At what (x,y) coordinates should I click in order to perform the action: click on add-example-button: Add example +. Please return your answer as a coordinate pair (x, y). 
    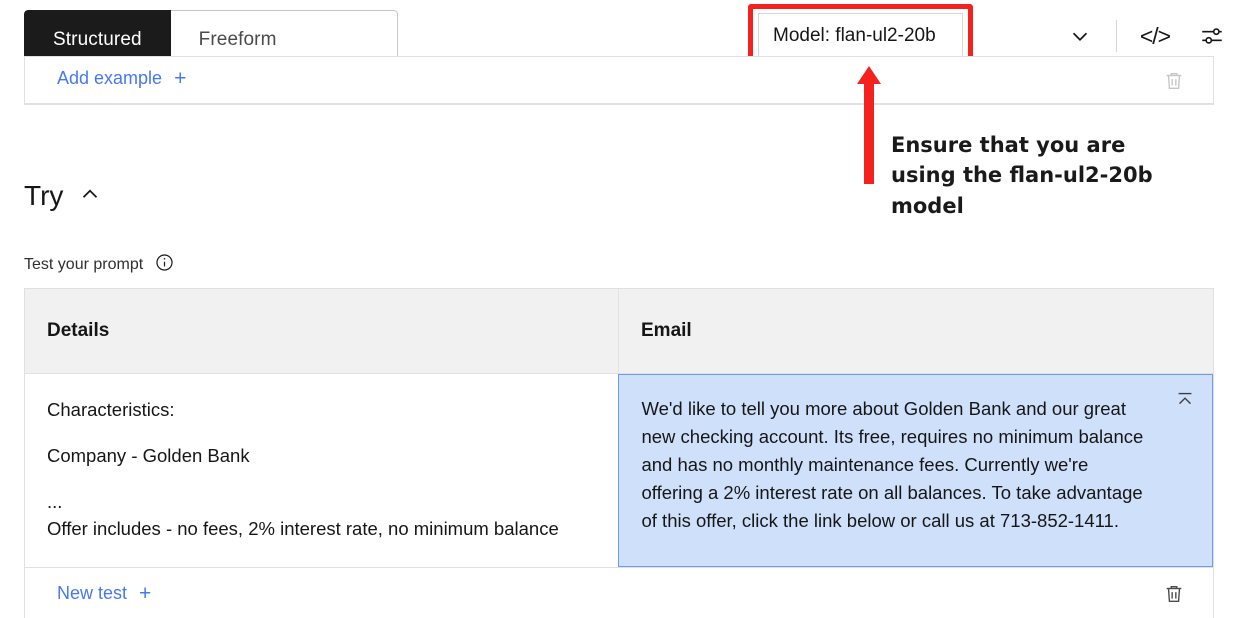
    Looking at the image, I should click on (121, 78).